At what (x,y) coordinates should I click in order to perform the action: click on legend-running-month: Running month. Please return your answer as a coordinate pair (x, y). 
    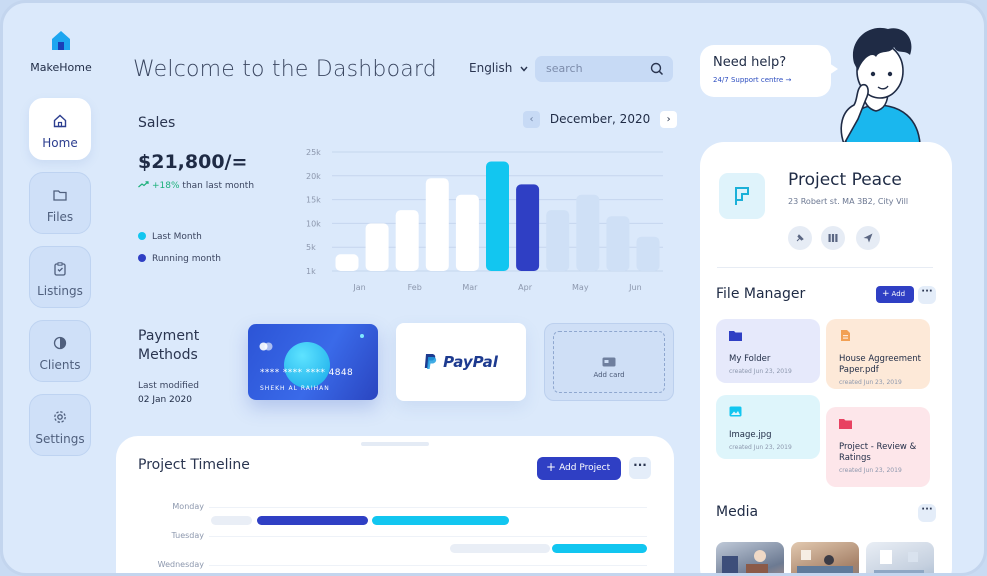
    Looking at the image, I should click on (179, 259).